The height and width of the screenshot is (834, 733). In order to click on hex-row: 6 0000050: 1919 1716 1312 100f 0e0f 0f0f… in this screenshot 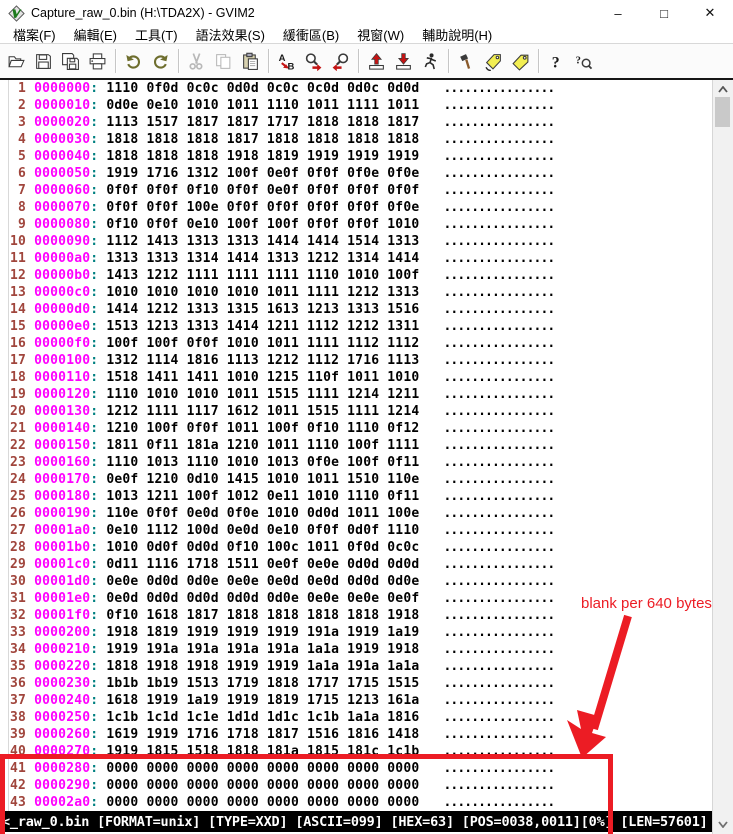, I will do `click(356, 173)`.